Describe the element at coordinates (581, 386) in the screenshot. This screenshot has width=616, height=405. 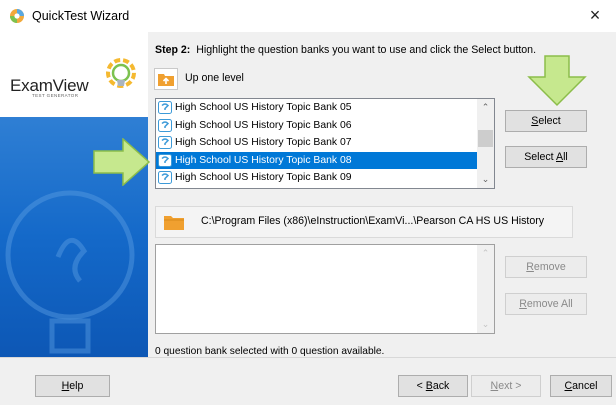
I see `cancel-button: Cancel` at that location.